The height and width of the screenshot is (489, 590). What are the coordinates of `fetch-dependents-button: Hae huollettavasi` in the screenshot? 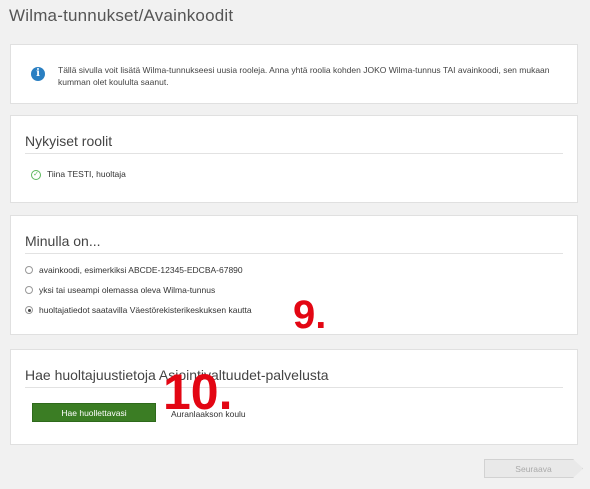 It's located at (94, 412).